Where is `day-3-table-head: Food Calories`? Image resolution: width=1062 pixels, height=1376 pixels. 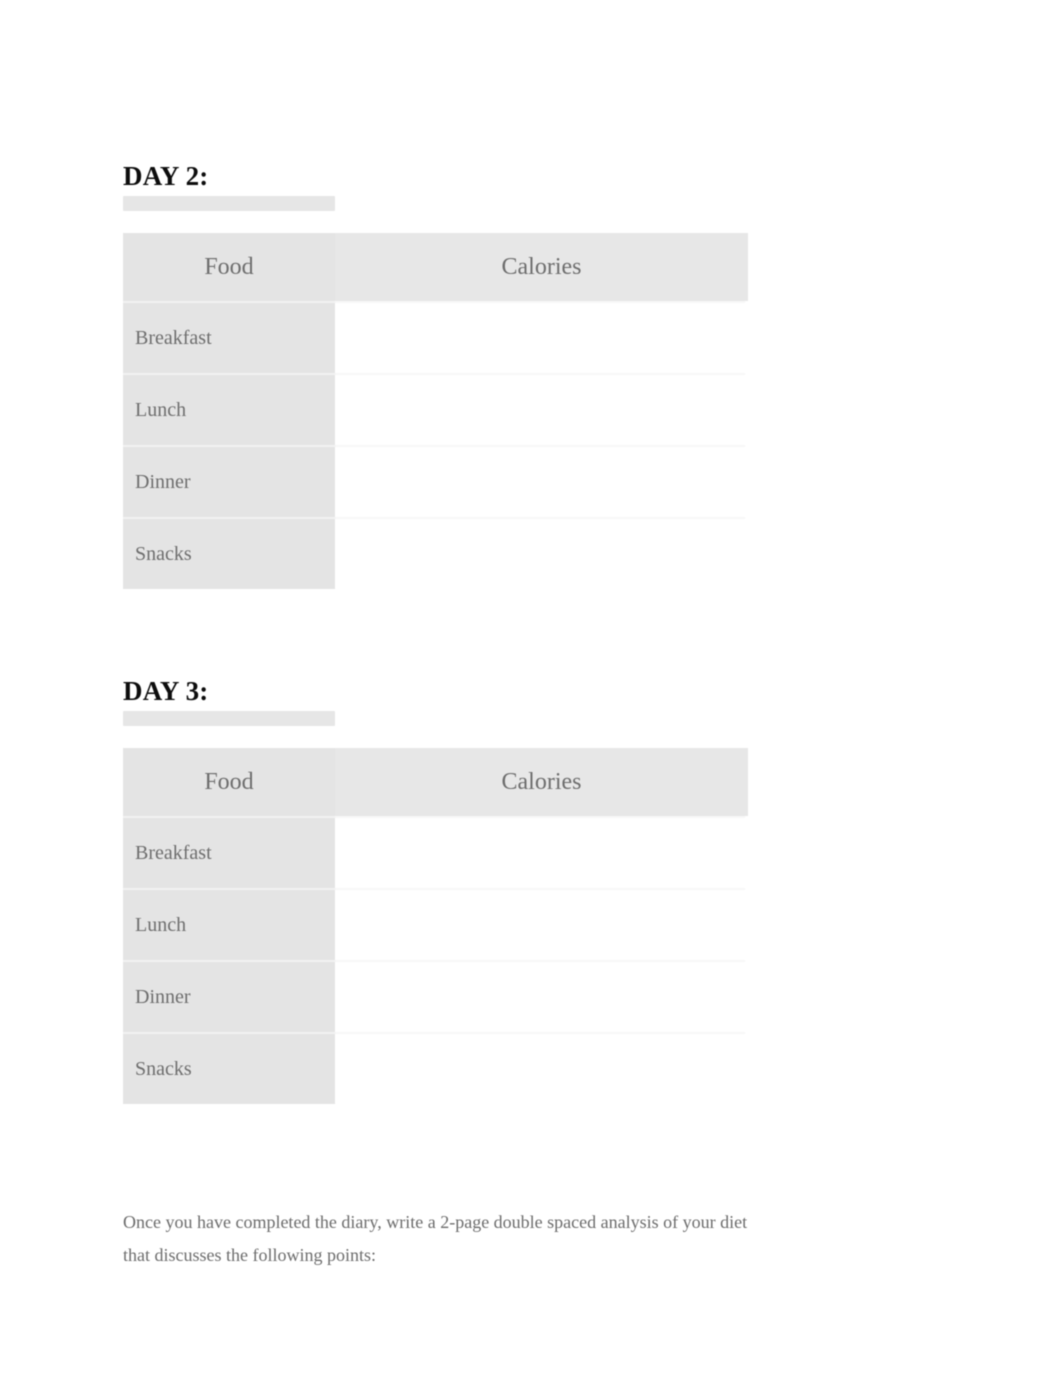 day-3-table-head: Food Calories is located at coordinates (435, 782).